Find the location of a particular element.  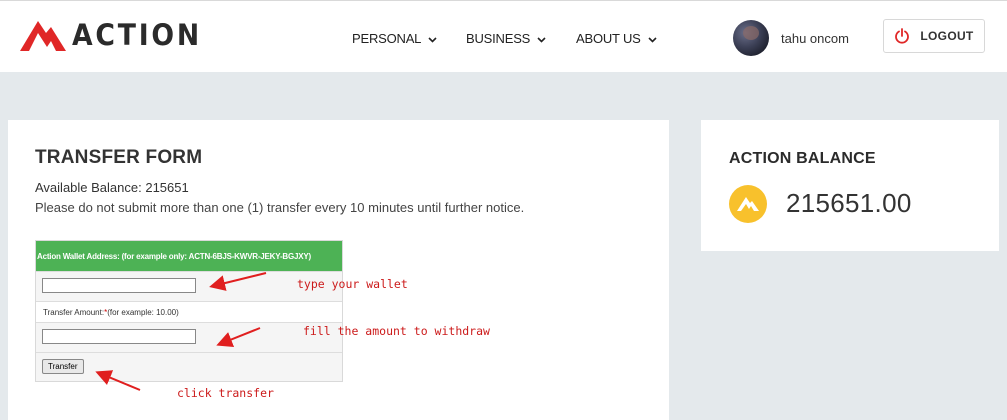

nav-item-business: BUSINESS is located at coordinates (506, 38).